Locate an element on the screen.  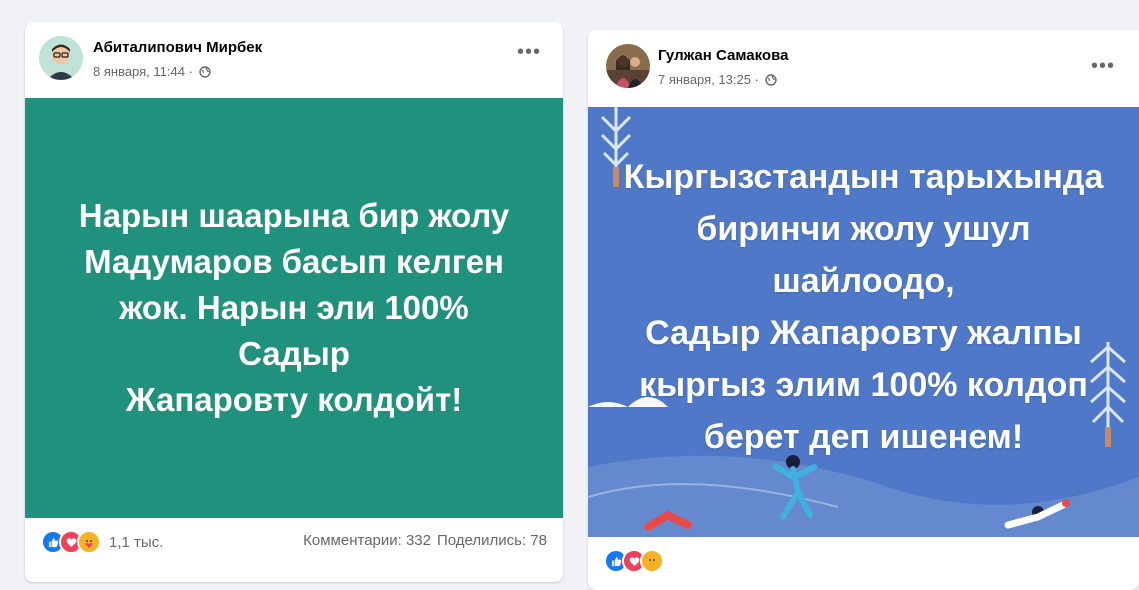
post-header: Гулжан Самакова 7 января, 13:25 · ••• is located at coordinates (863, 68).